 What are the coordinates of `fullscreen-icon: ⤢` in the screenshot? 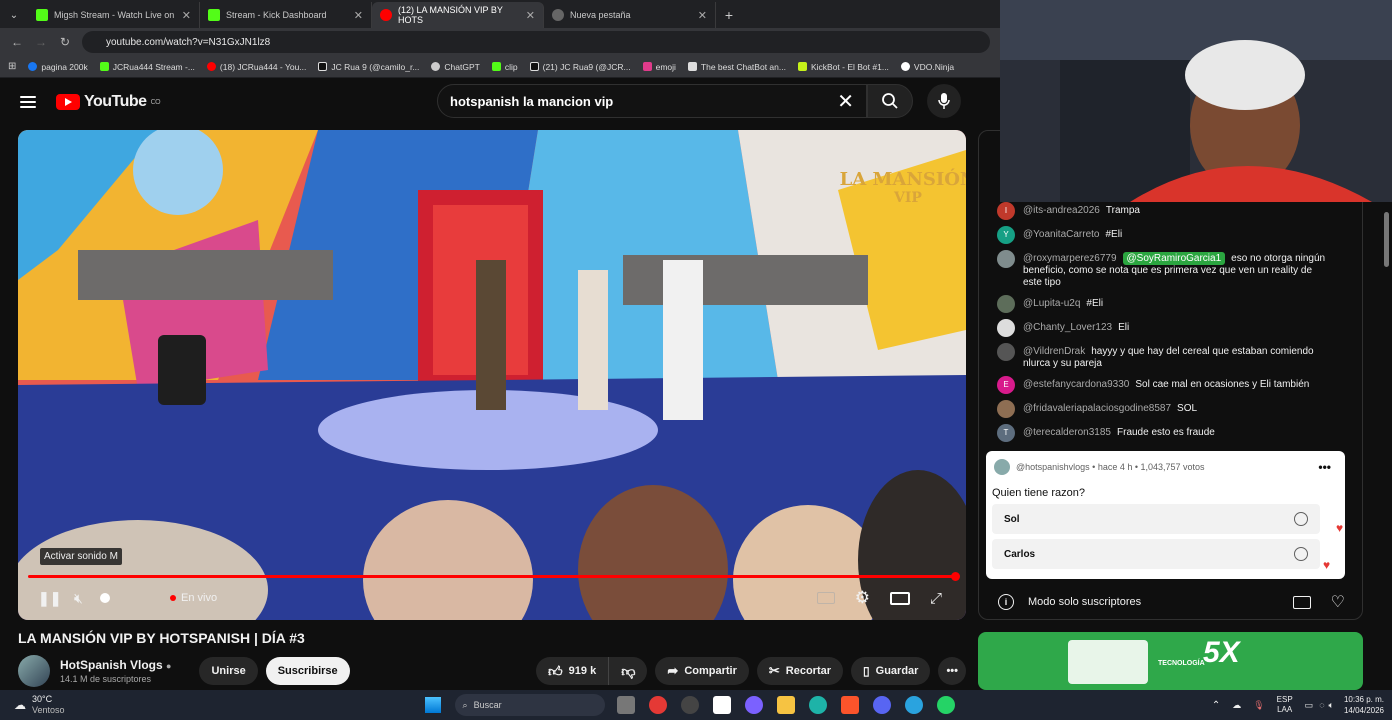 It's located at (936, 598).